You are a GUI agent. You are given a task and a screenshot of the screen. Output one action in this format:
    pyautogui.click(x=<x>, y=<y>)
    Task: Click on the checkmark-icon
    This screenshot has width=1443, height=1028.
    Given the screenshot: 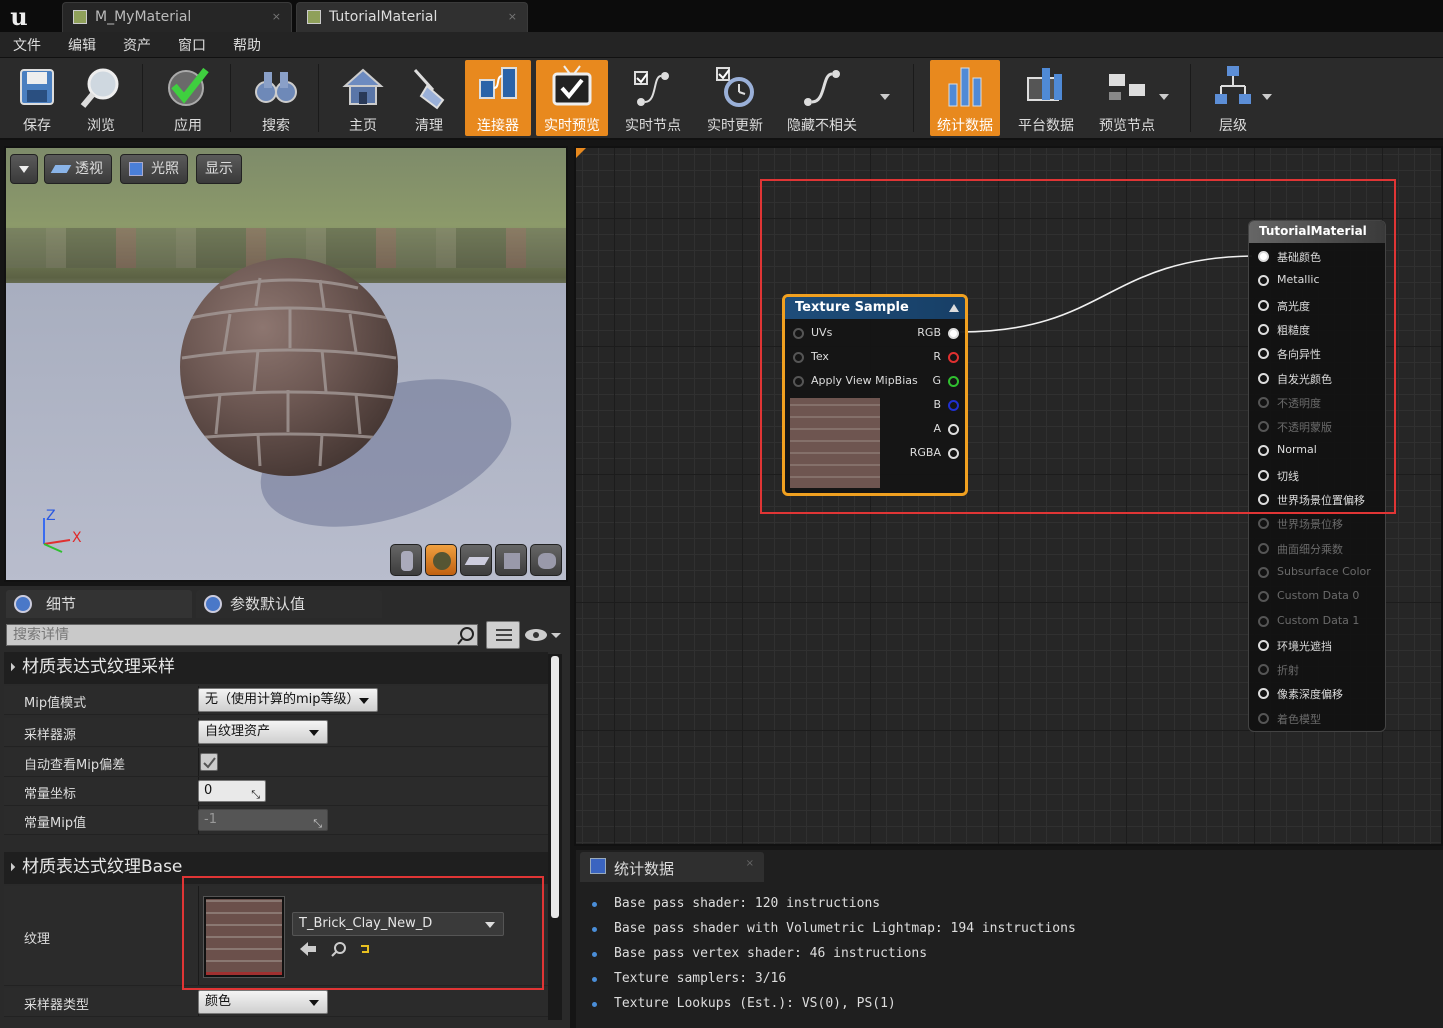 What is the action you would take?
    pyautogui.click(x=188, y=86)
    